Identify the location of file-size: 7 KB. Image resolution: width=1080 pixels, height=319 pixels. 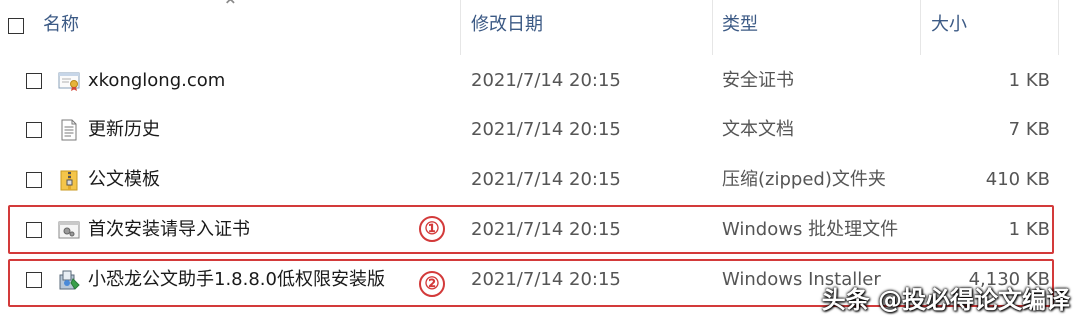
(1029, 129).